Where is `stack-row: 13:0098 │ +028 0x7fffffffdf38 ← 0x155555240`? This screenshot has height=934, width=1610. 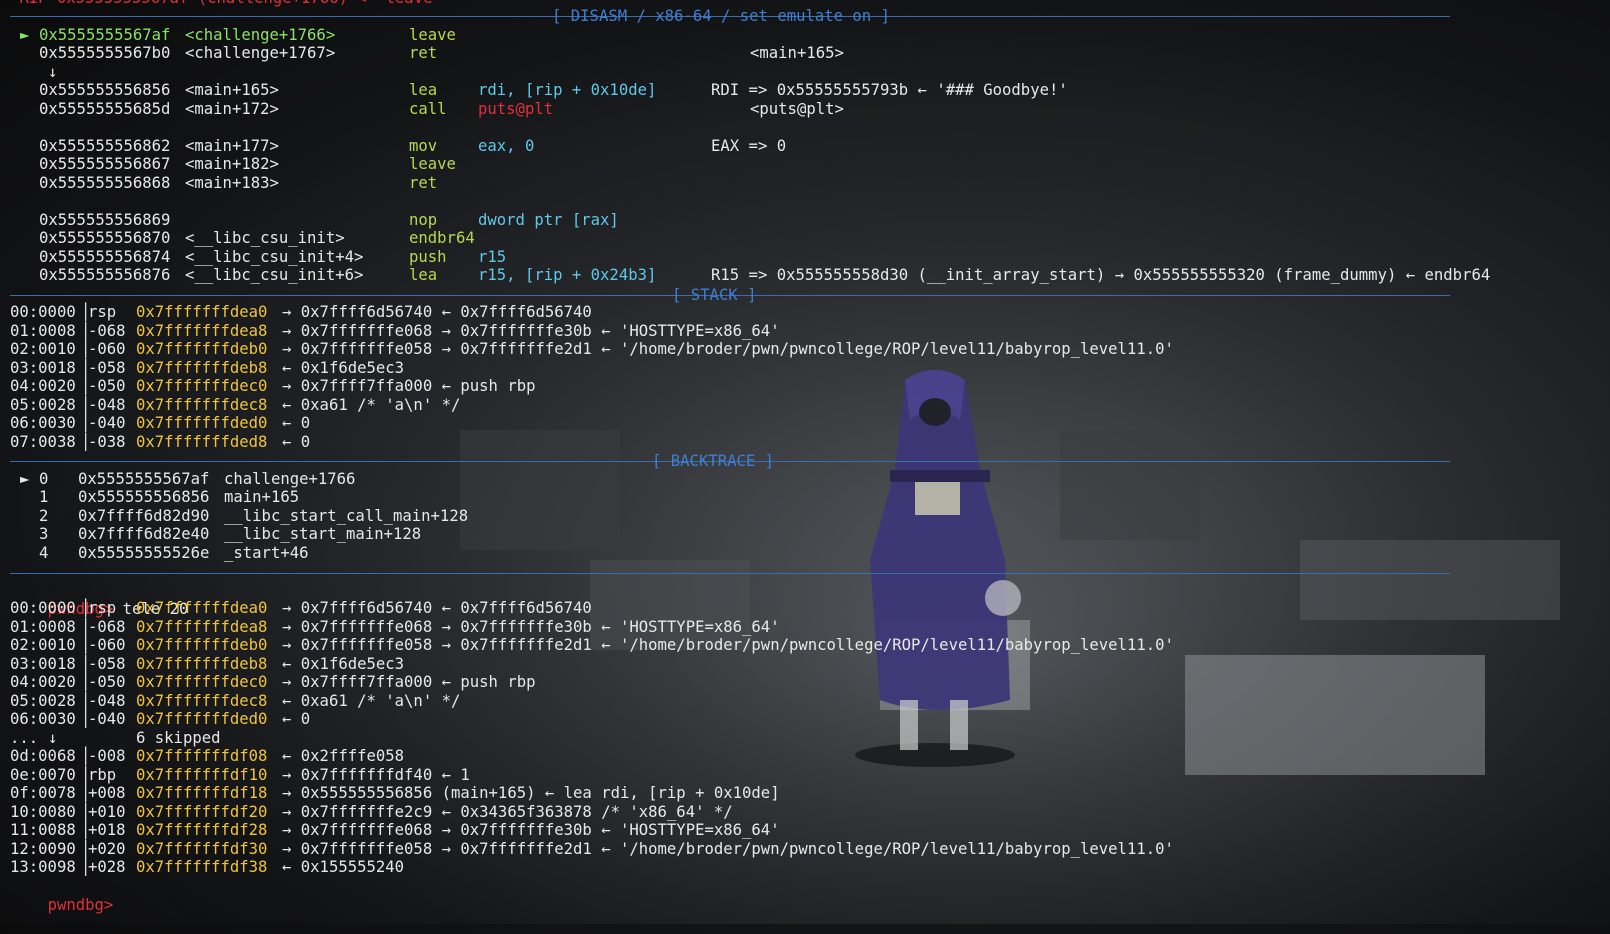 stack-row: 13:0098 │ +028 0x7fffffffdf38 ← 0x155555240 is located at coordinates (805, 867).